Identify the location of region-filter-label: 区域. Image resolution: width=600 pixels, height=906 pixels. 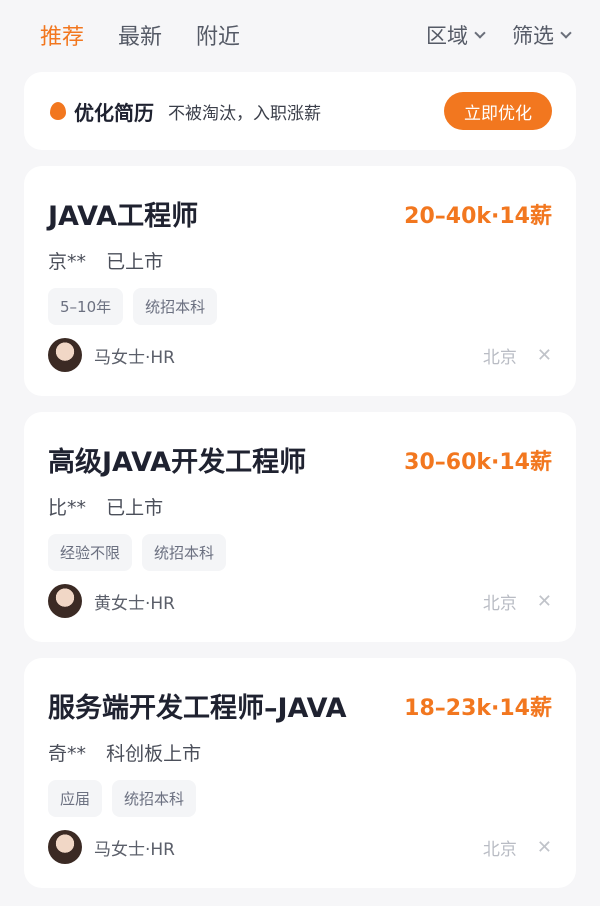
(447, 36).